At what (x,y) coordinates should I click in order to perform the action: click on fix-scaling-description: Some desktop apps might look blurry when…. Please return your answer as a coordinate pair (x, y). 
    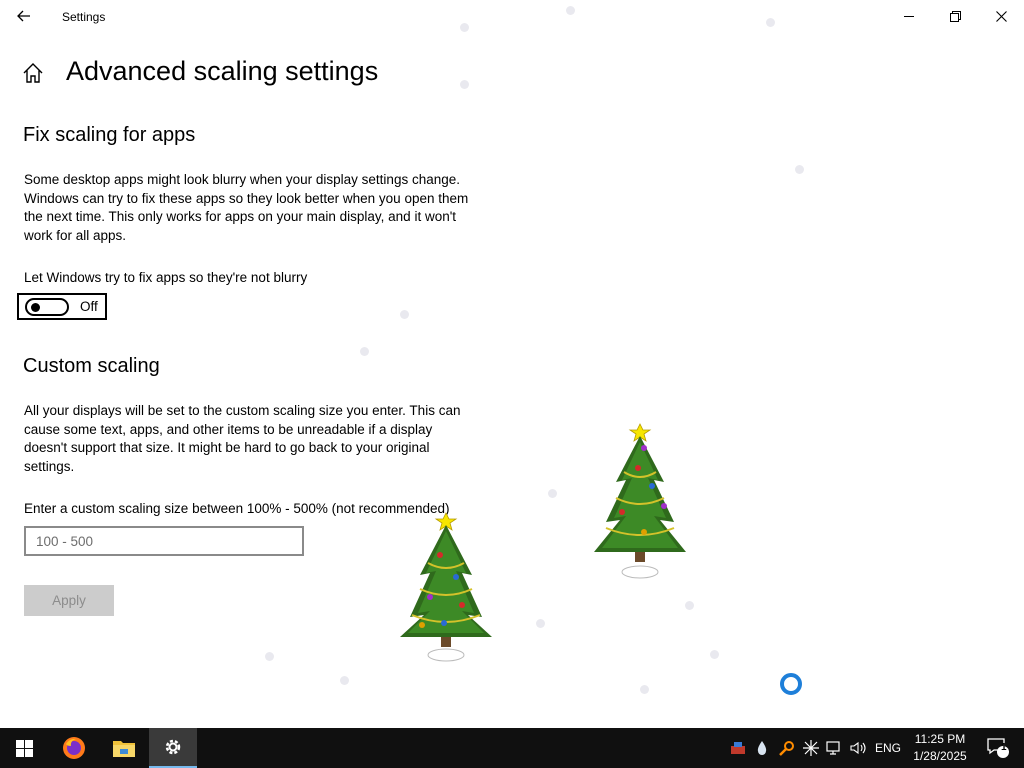
    Looking at the image, I should click on (246, 207).